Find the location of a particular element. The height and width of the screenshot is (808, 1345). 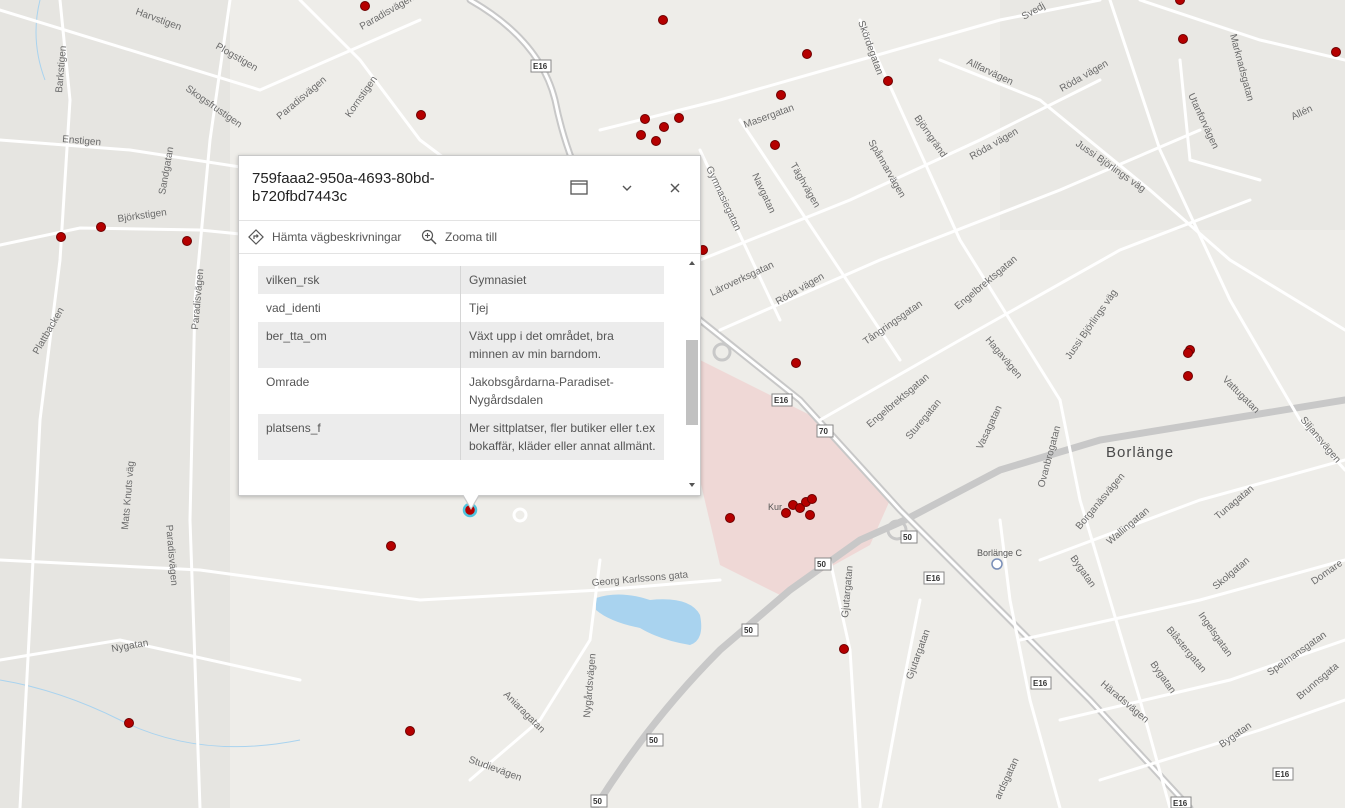

dock-button is located at coordinates (579, 188).